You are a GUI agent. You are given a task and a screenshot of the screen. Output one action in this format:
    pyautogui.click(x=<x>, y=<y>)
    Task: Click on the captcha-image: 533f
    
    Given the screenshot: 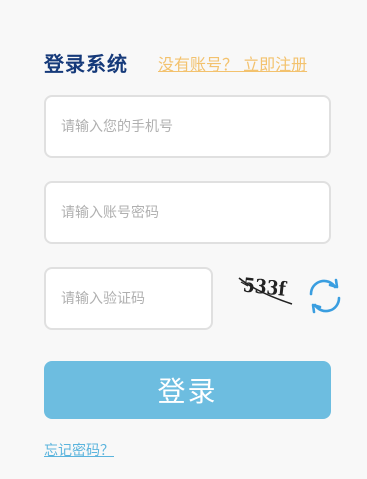 What is the action you would take?
    pyautogui.click(x=266, y=288)
    